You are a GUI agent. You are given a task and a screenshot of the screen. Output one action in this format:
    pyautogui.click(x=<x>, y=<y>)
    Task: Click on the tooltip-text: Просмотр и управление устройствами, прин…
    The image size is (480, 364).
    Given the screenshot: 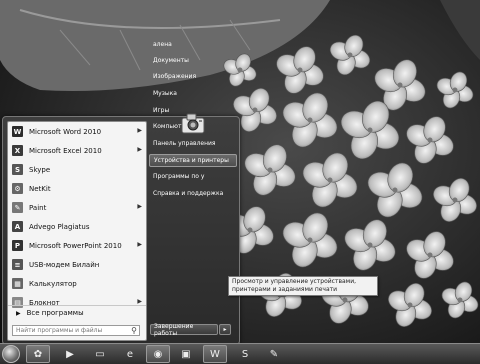 What is the action you would take?
    pyautogui.click(x=294, y=285)
    